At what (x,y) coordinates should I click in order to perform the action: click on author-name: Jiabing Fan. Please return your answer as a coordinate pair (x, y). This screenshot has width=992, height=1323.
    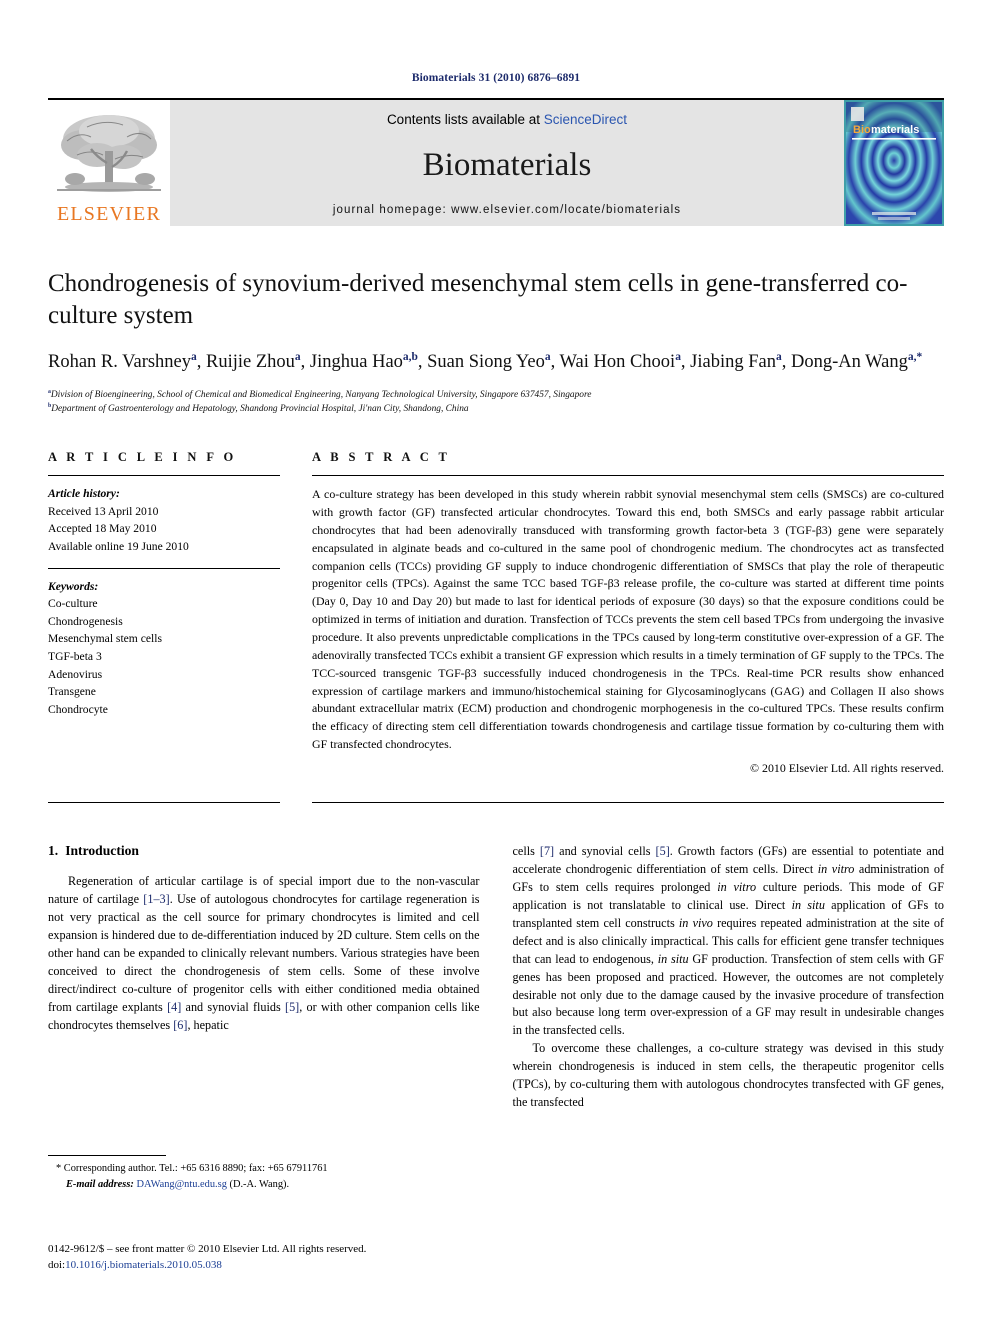
    Looking at the image, I should click on (733, 362).